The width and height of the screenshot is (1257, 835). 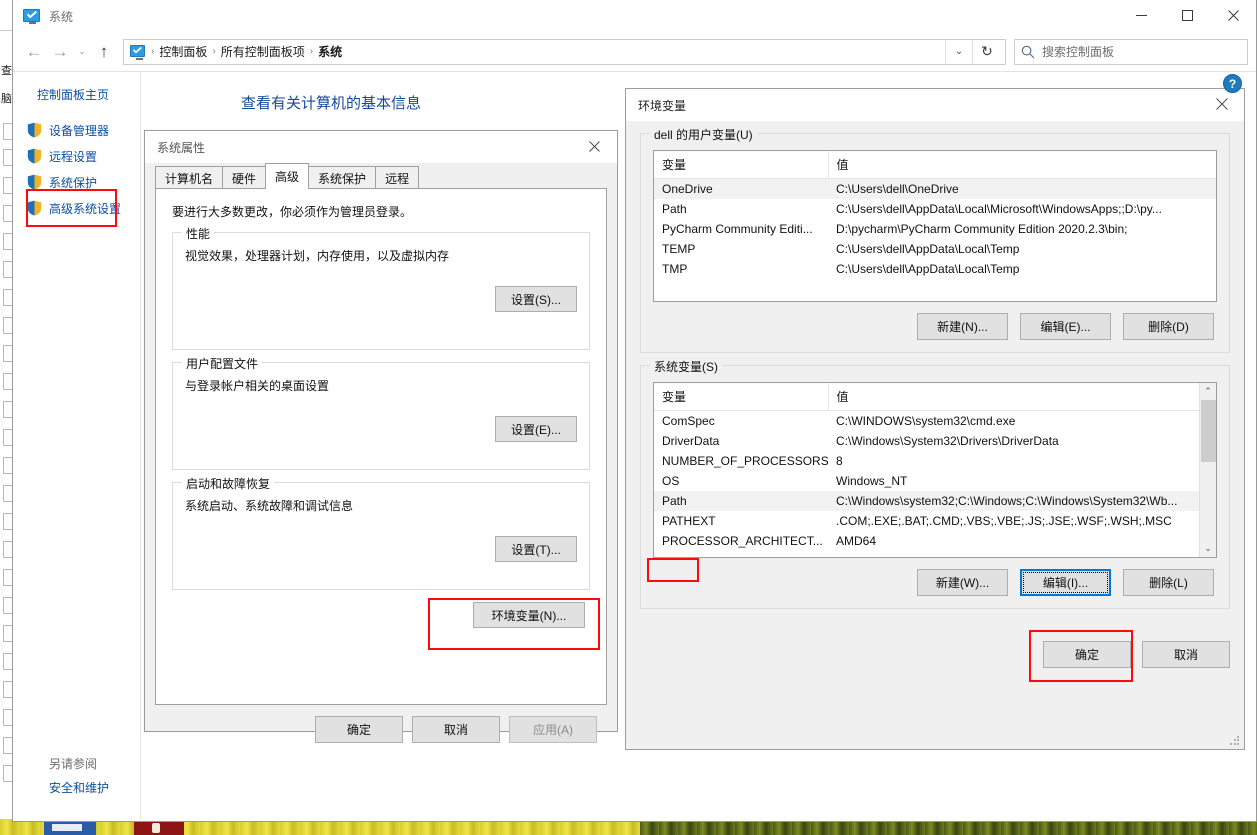 What do you see at coordinates (926, 481) in the screenshot?
I see `table-row: OS Windows_NT` at bounding box center [926, 481].